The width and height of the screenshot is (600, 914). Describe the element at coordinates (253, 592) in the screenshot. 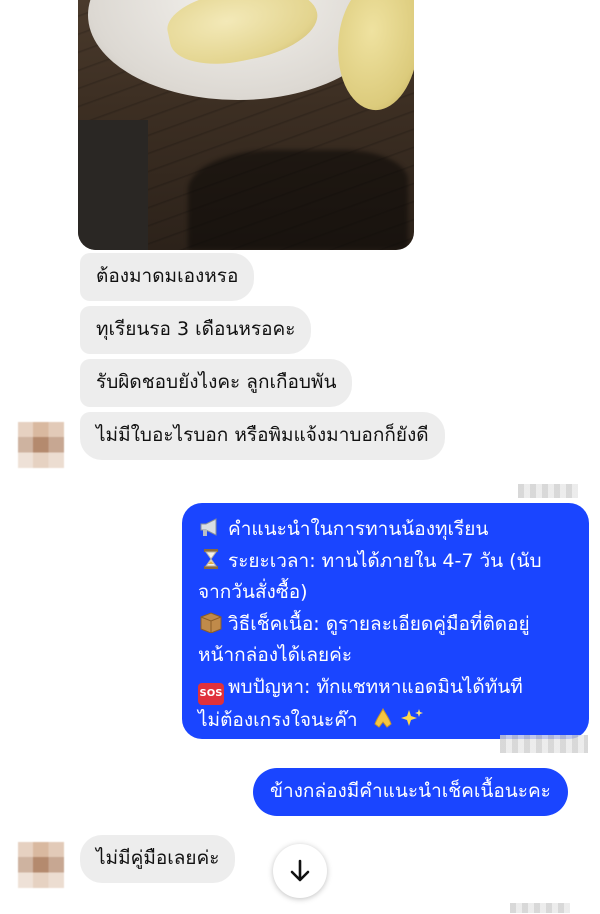

I see `notice-line: จากวันสั่งซื้อ)` at that location.